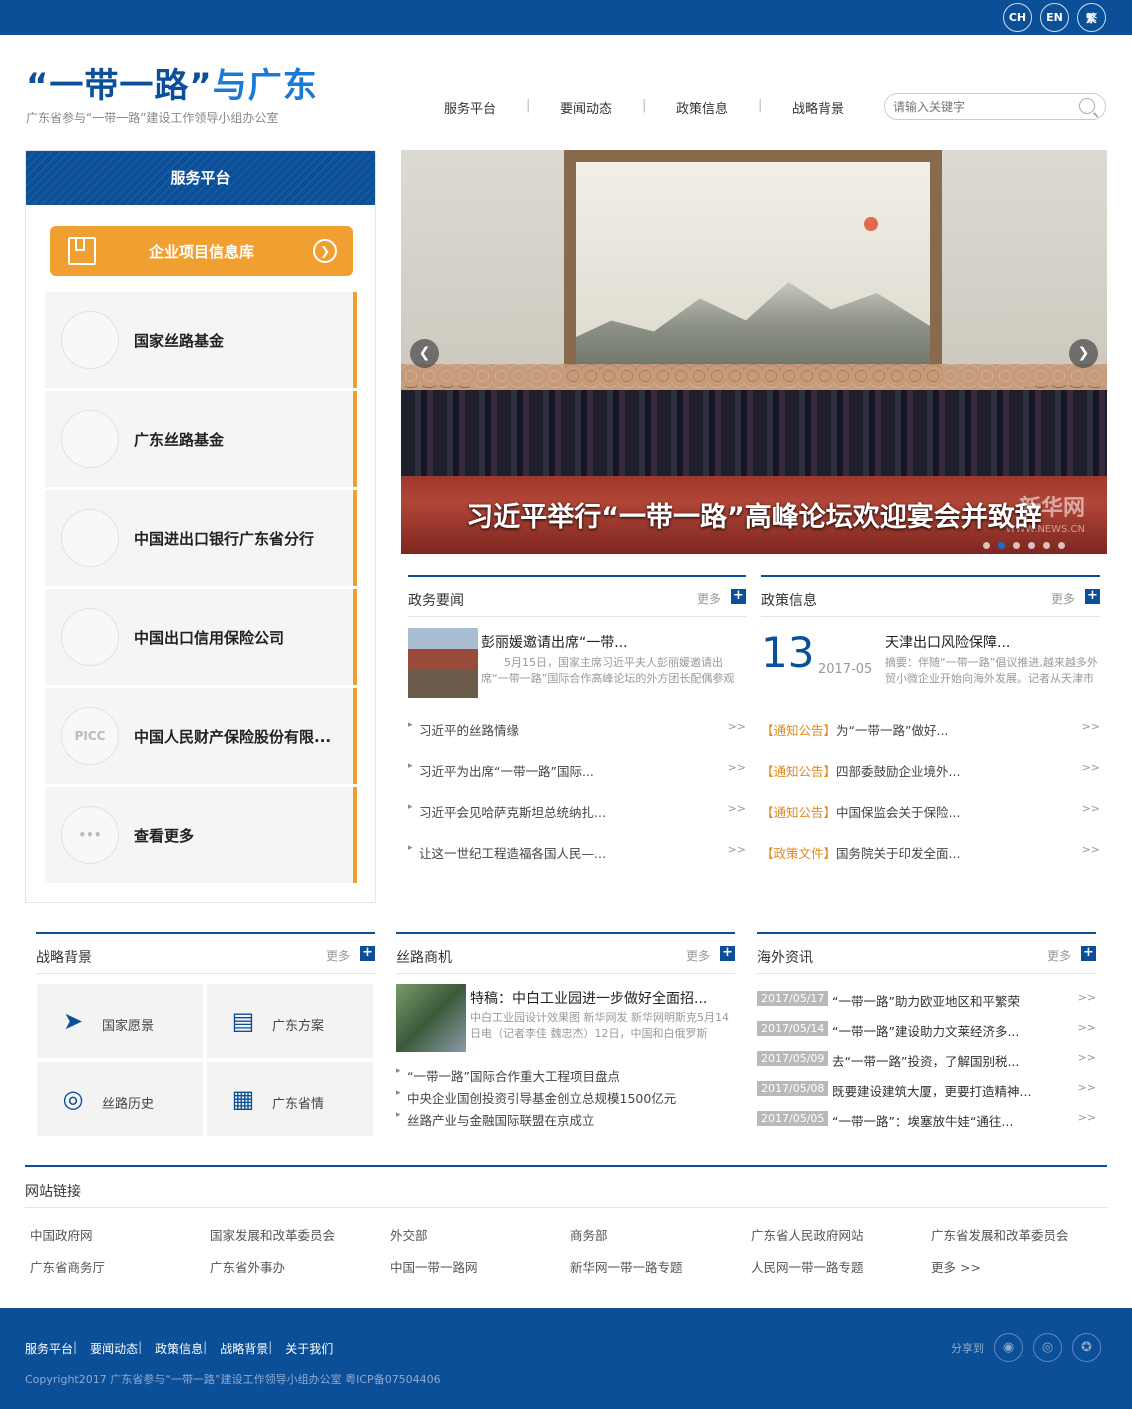 The width and height of the screenshot is (1132, 1409). What do you see at coordinates (61, 1234) in the screenshot?
I see `link-gov-cn: 中国政府网` at bounding box center [61, 1234].